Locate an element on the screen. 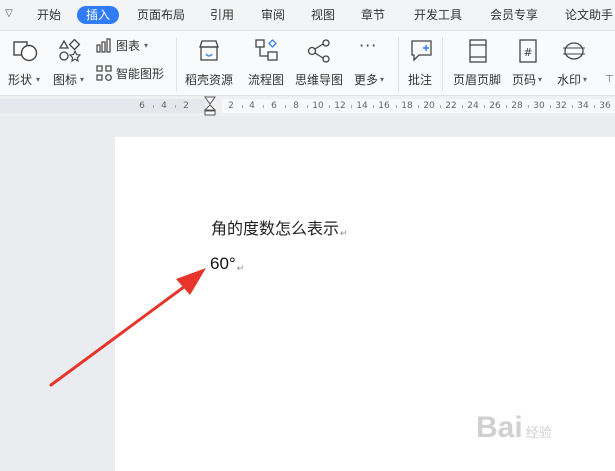 This screenshot has width=615, height=471. baidu-watermark-logo: Bai 经验 is located at coordinates (514, 428).